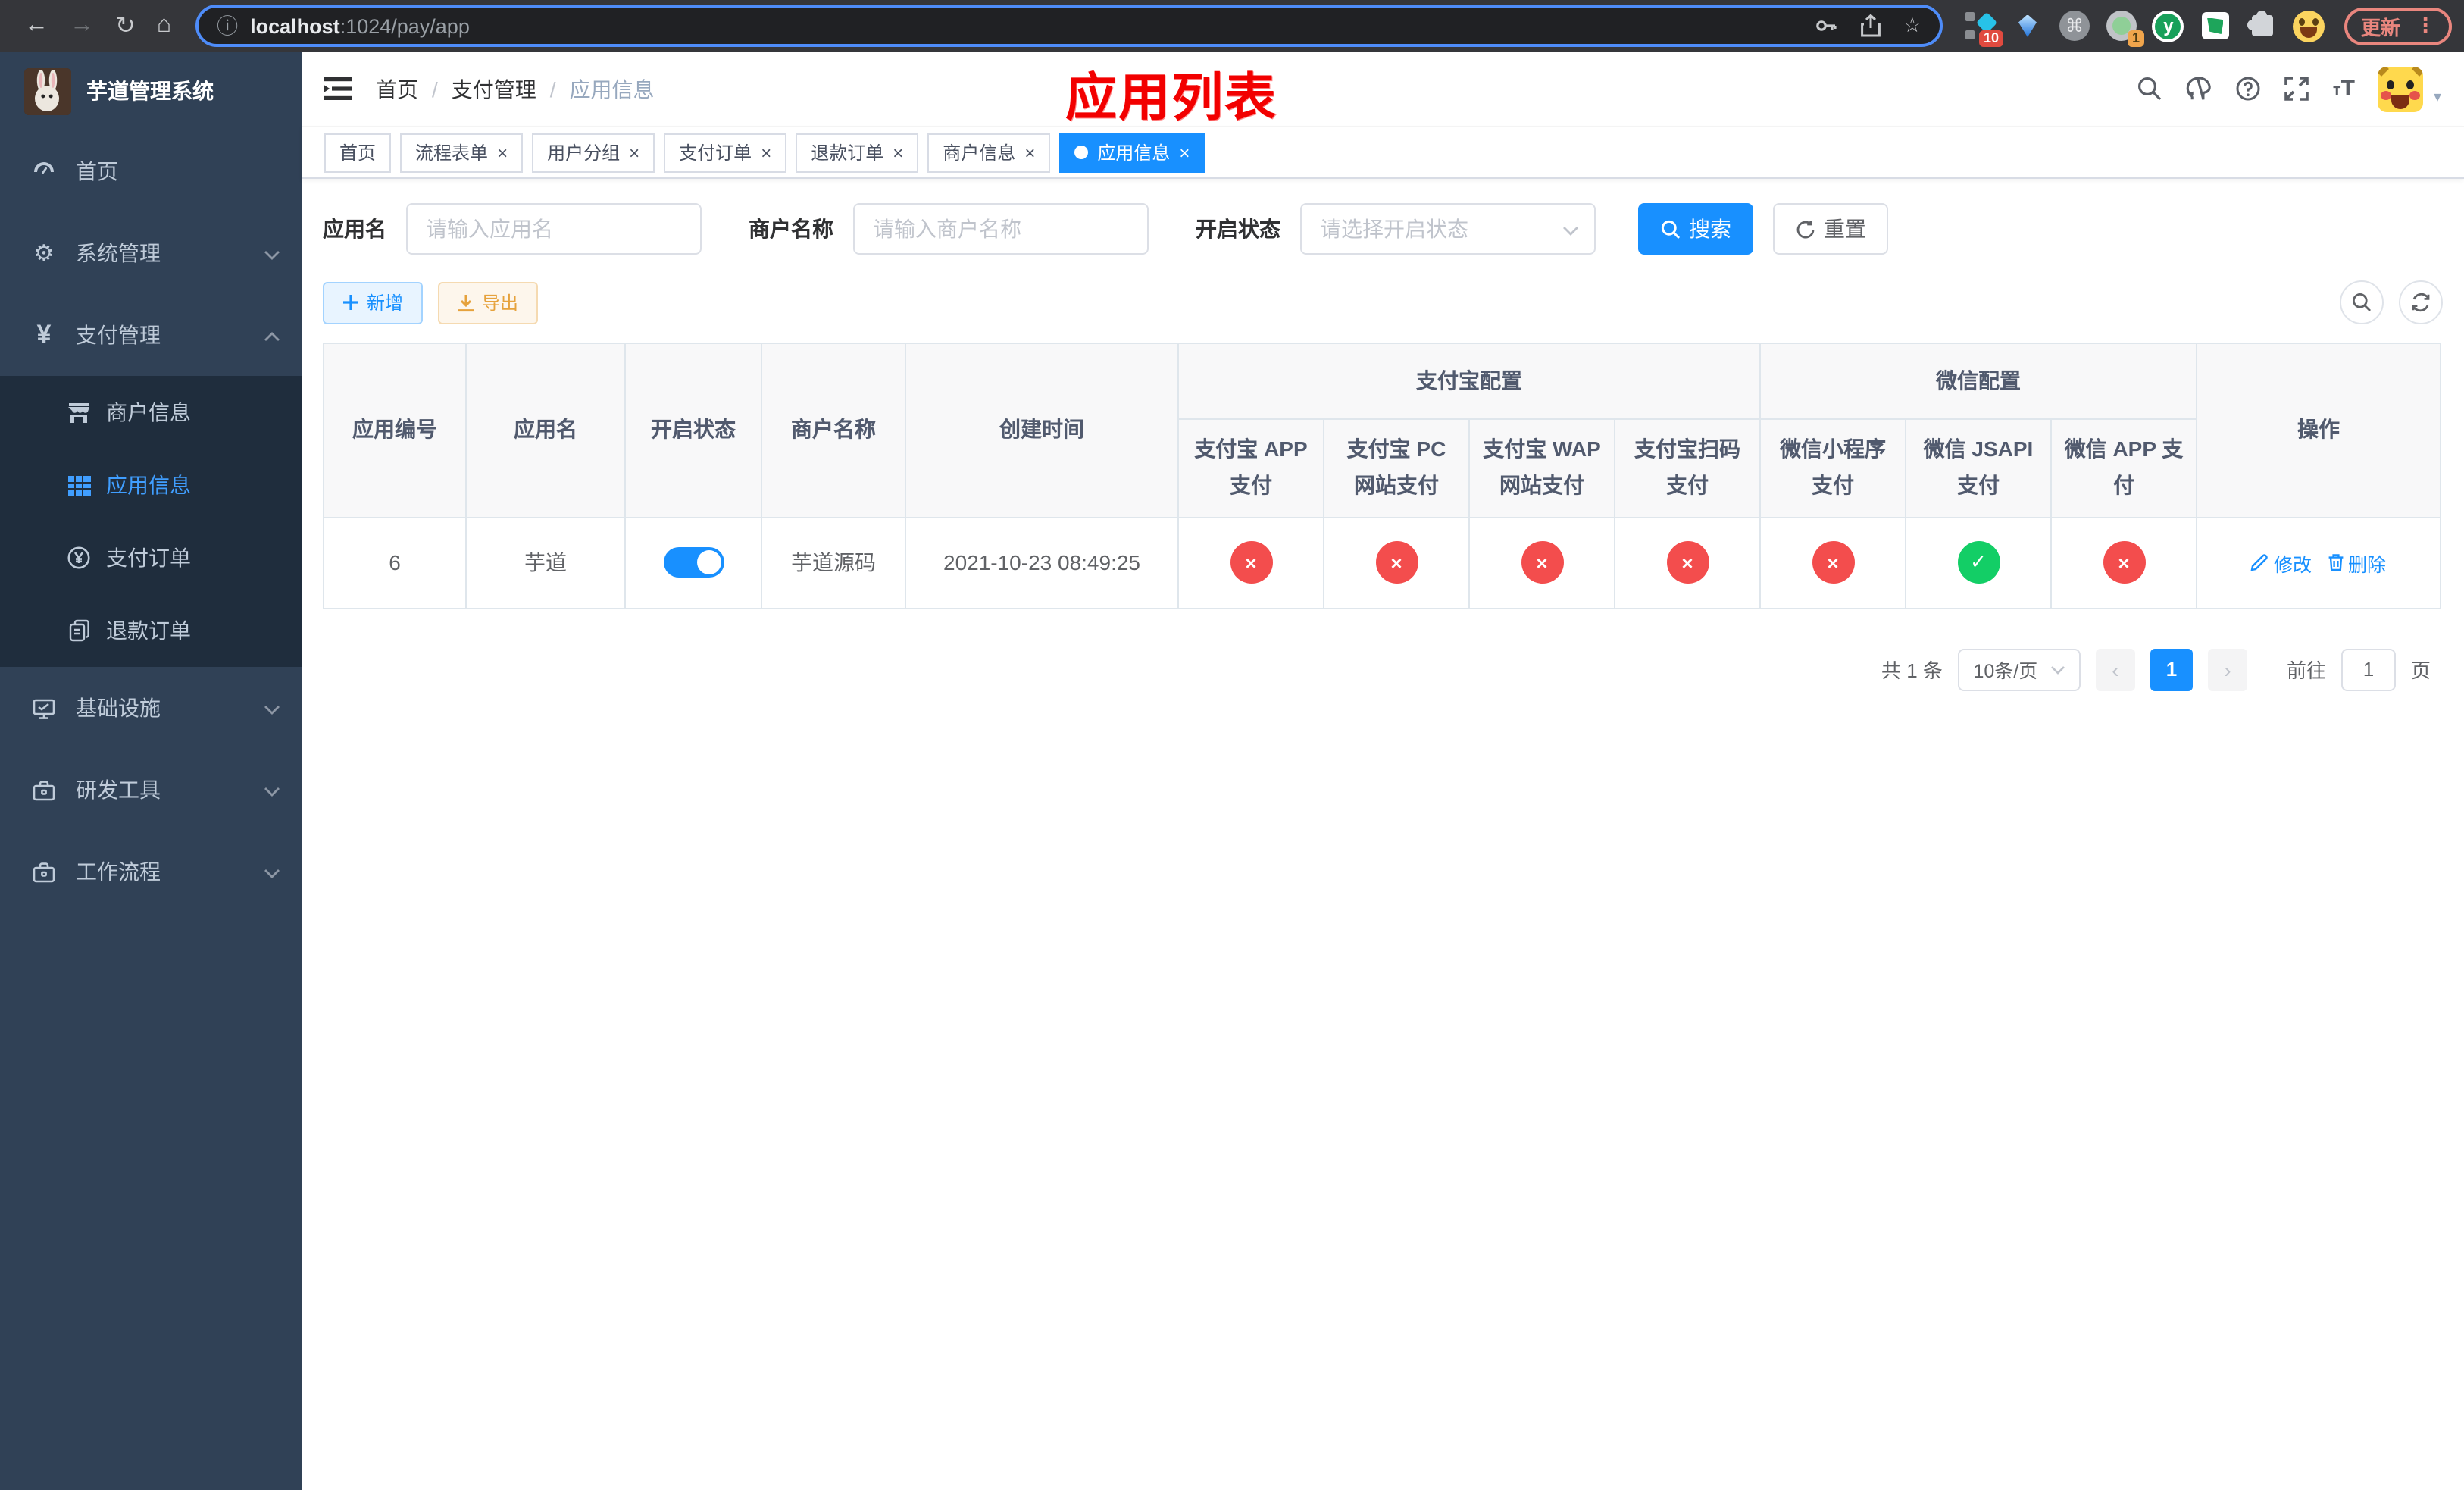 The height and width of the screenshot is (1490, 2464). Describe the element at coordinates (151, 335) in the screenshot. I see `sidebar-item-payment: ¥ 支付管理` at that location.